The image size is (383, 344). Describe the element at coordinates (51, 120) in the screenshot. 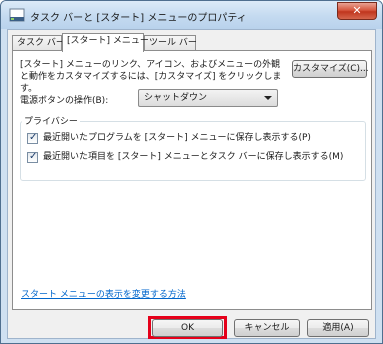

I see `privacy-legend: プライバシー` at that location.